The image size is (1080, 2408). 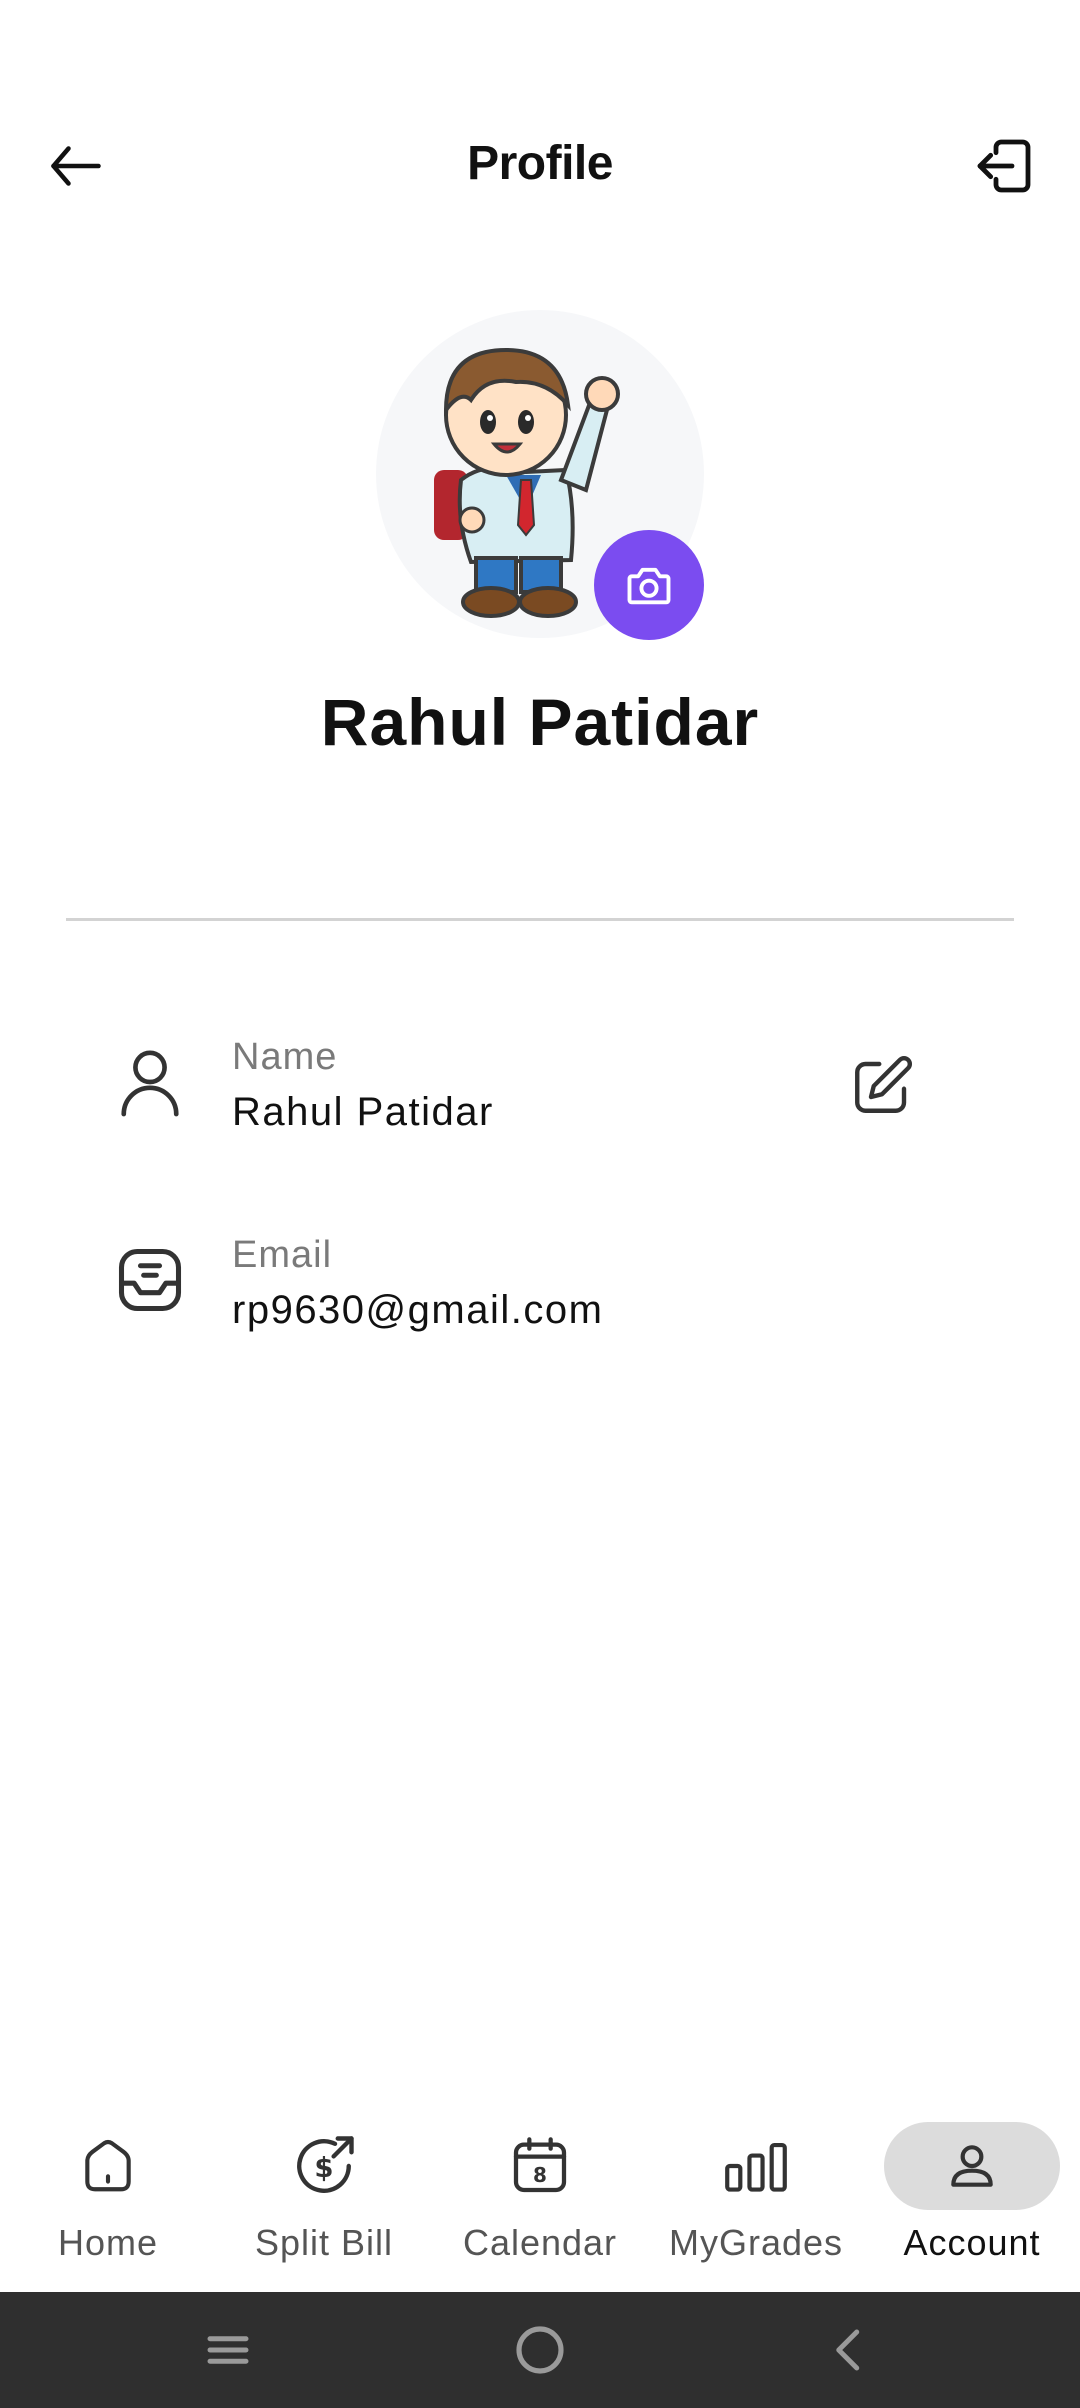 I want to click on circle-home-icon, so click(x=540, y=2350).